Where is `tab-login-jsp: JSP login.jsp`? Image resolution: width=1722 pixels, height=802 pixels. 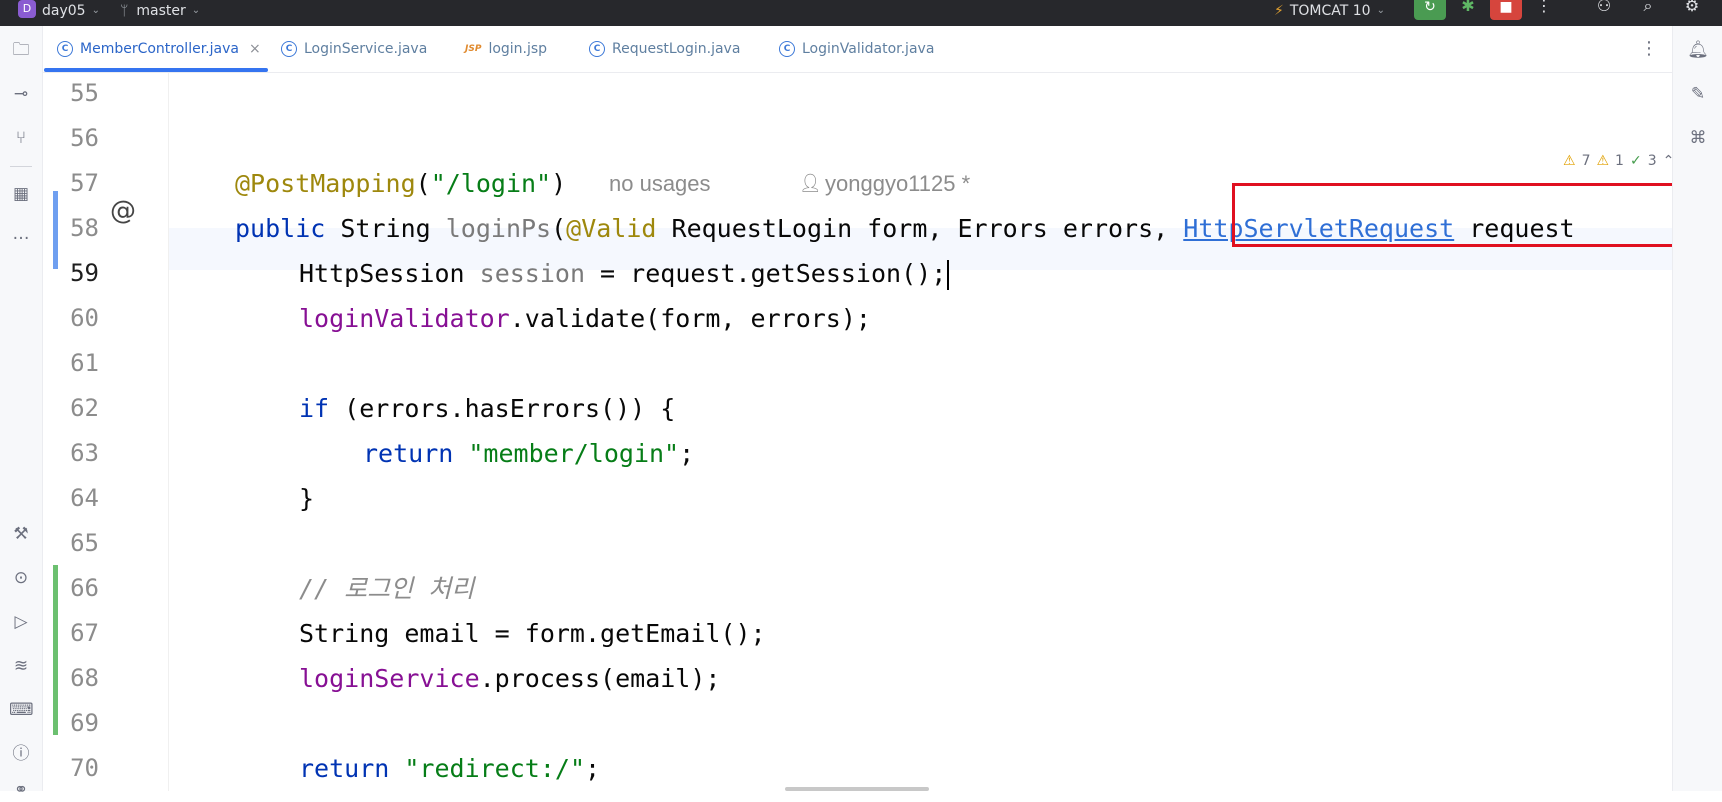
tab-login-jsp: JSP login.jsp is located at coordinates (506, 49).